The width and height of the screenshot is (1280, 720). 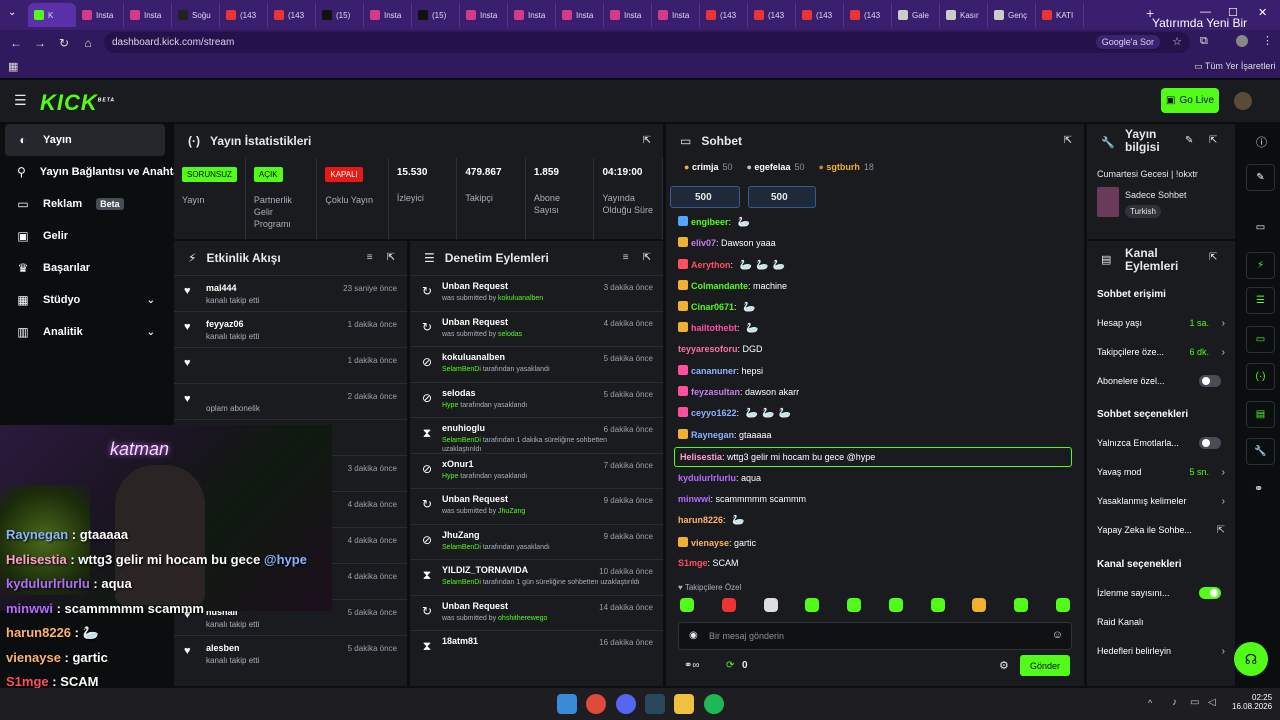 What do you see at coordinates (1012, 15) in the screenshot?
I see `browser-tab: Genç` at bounding box center [1012, 15].